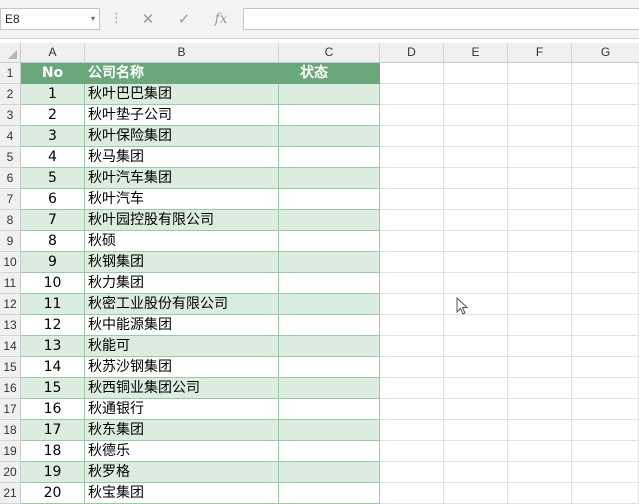 The width and height of the screenshot is (639, 504). What do you see at coordinates (53, 178) in the screenshot?
I see `cell-no: 5` at bounding box center [53, 178].